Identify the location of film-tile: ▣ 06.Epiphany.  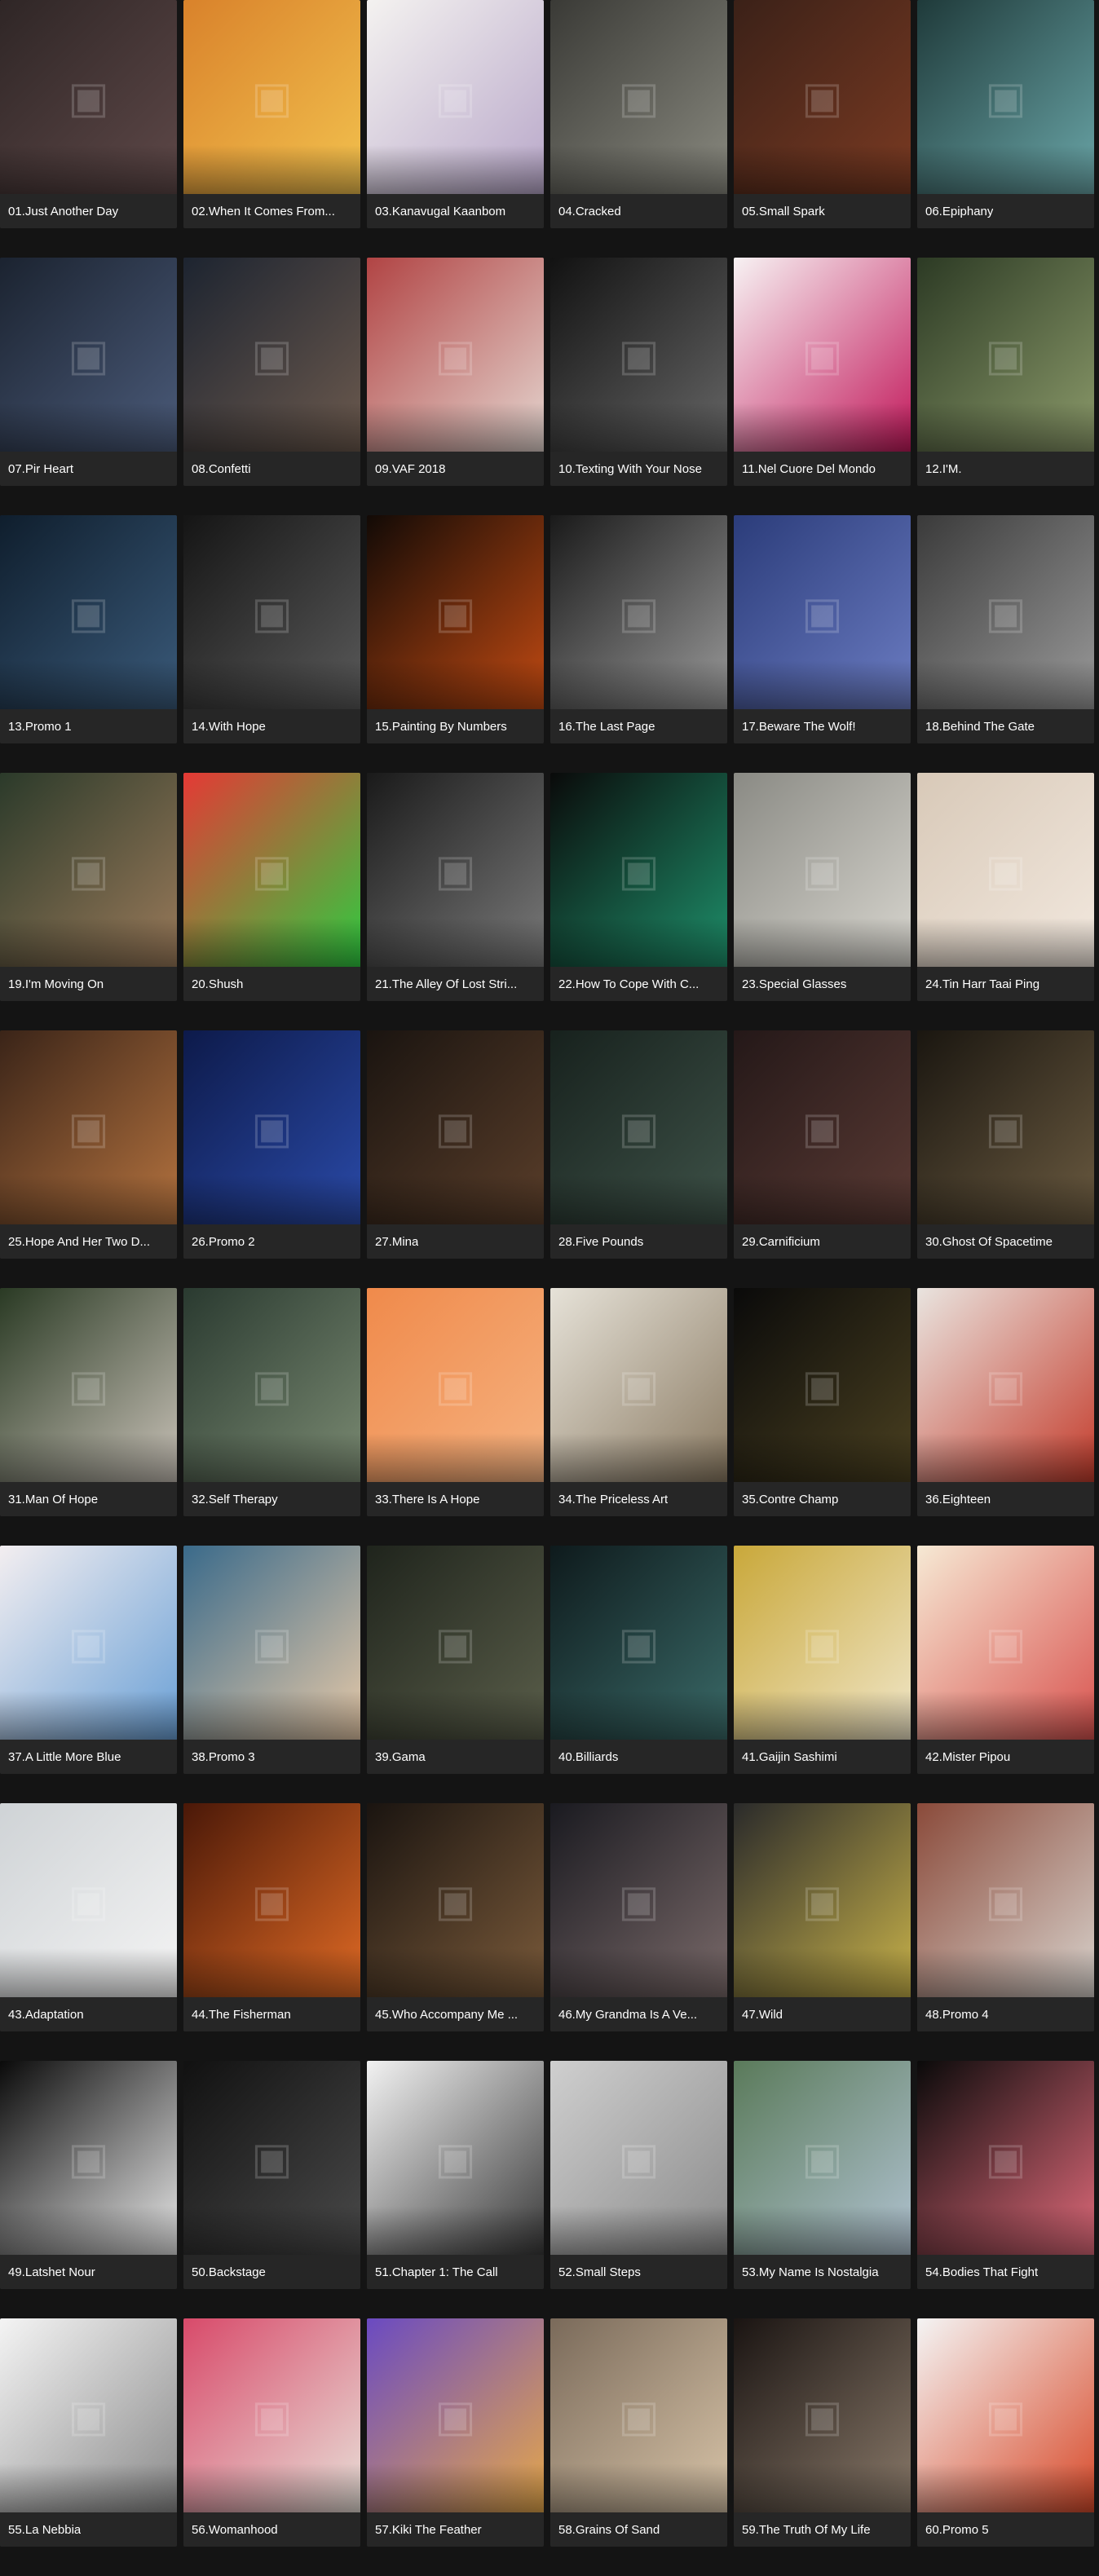
(1005, 114).